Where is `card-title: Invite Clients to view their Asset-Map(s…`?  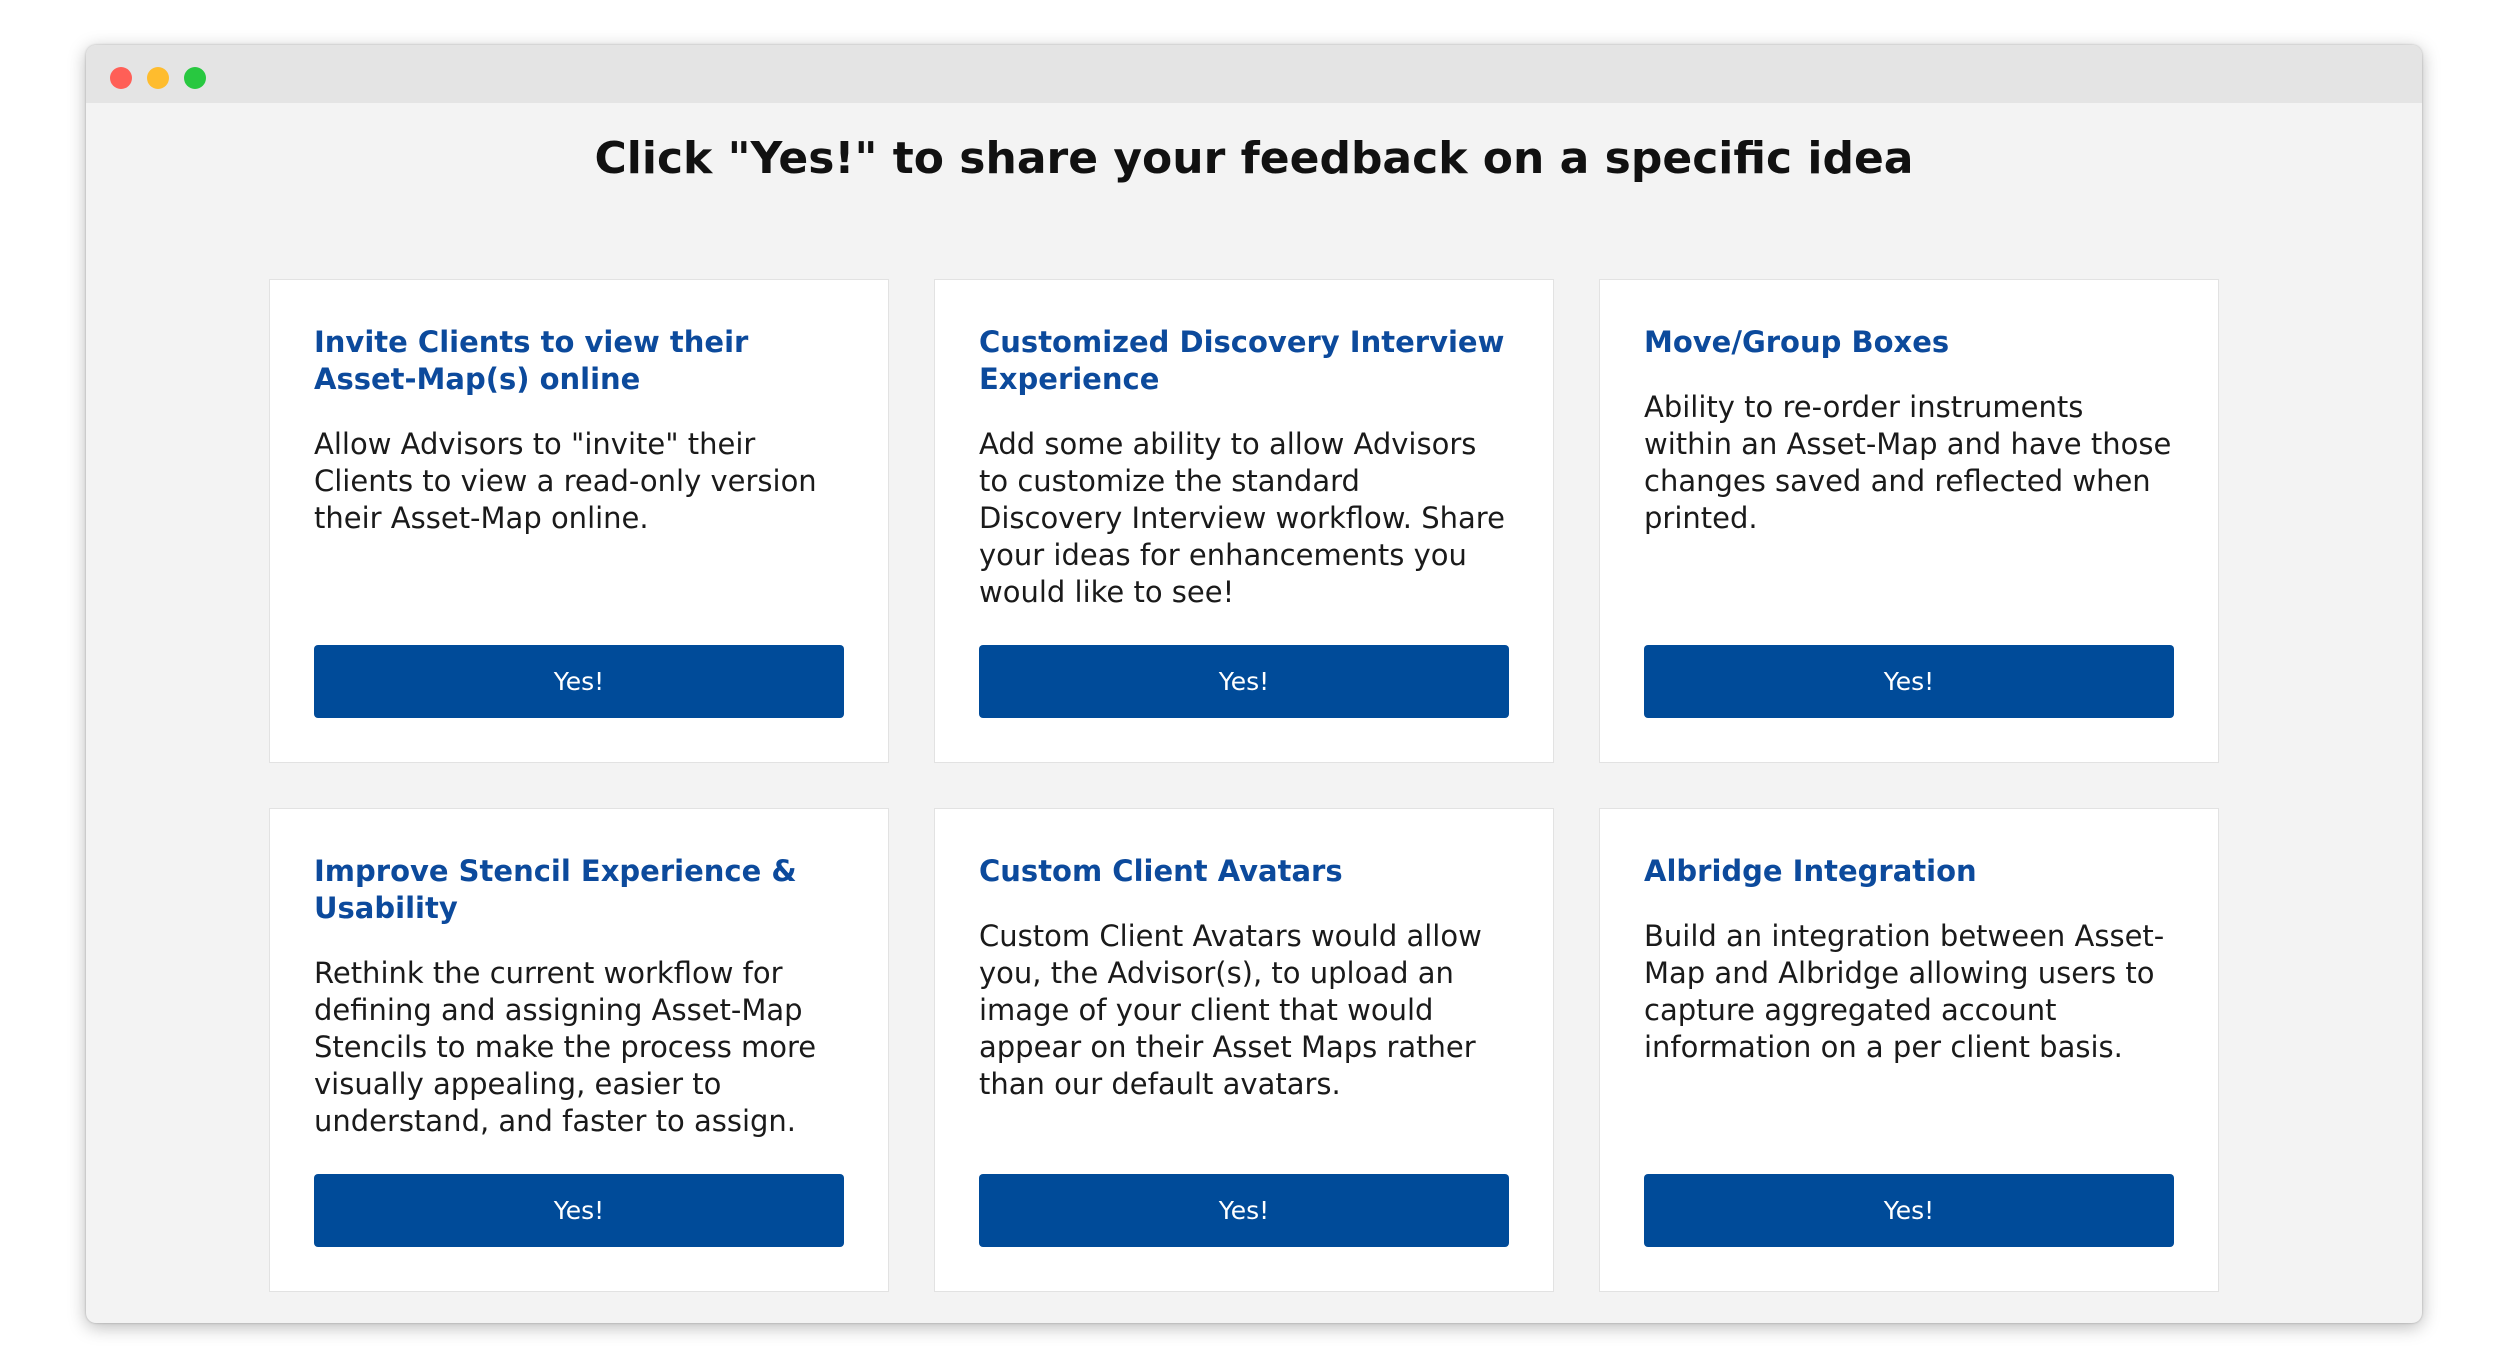
card-title: Invite Clients to view their Asset-Map(s… is located at coordinates (531, 360).